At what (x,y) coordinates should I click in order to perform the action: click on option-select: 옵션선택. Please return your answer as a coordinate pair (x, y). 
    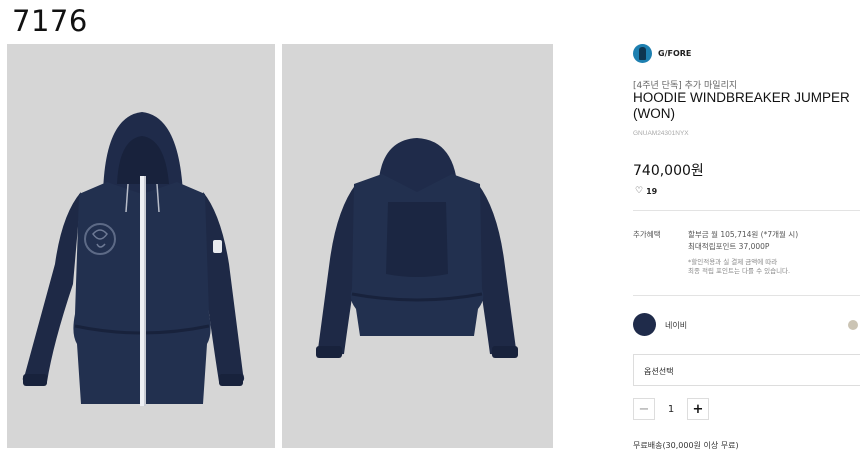
    Looking at the image, I should click on (746, 370).